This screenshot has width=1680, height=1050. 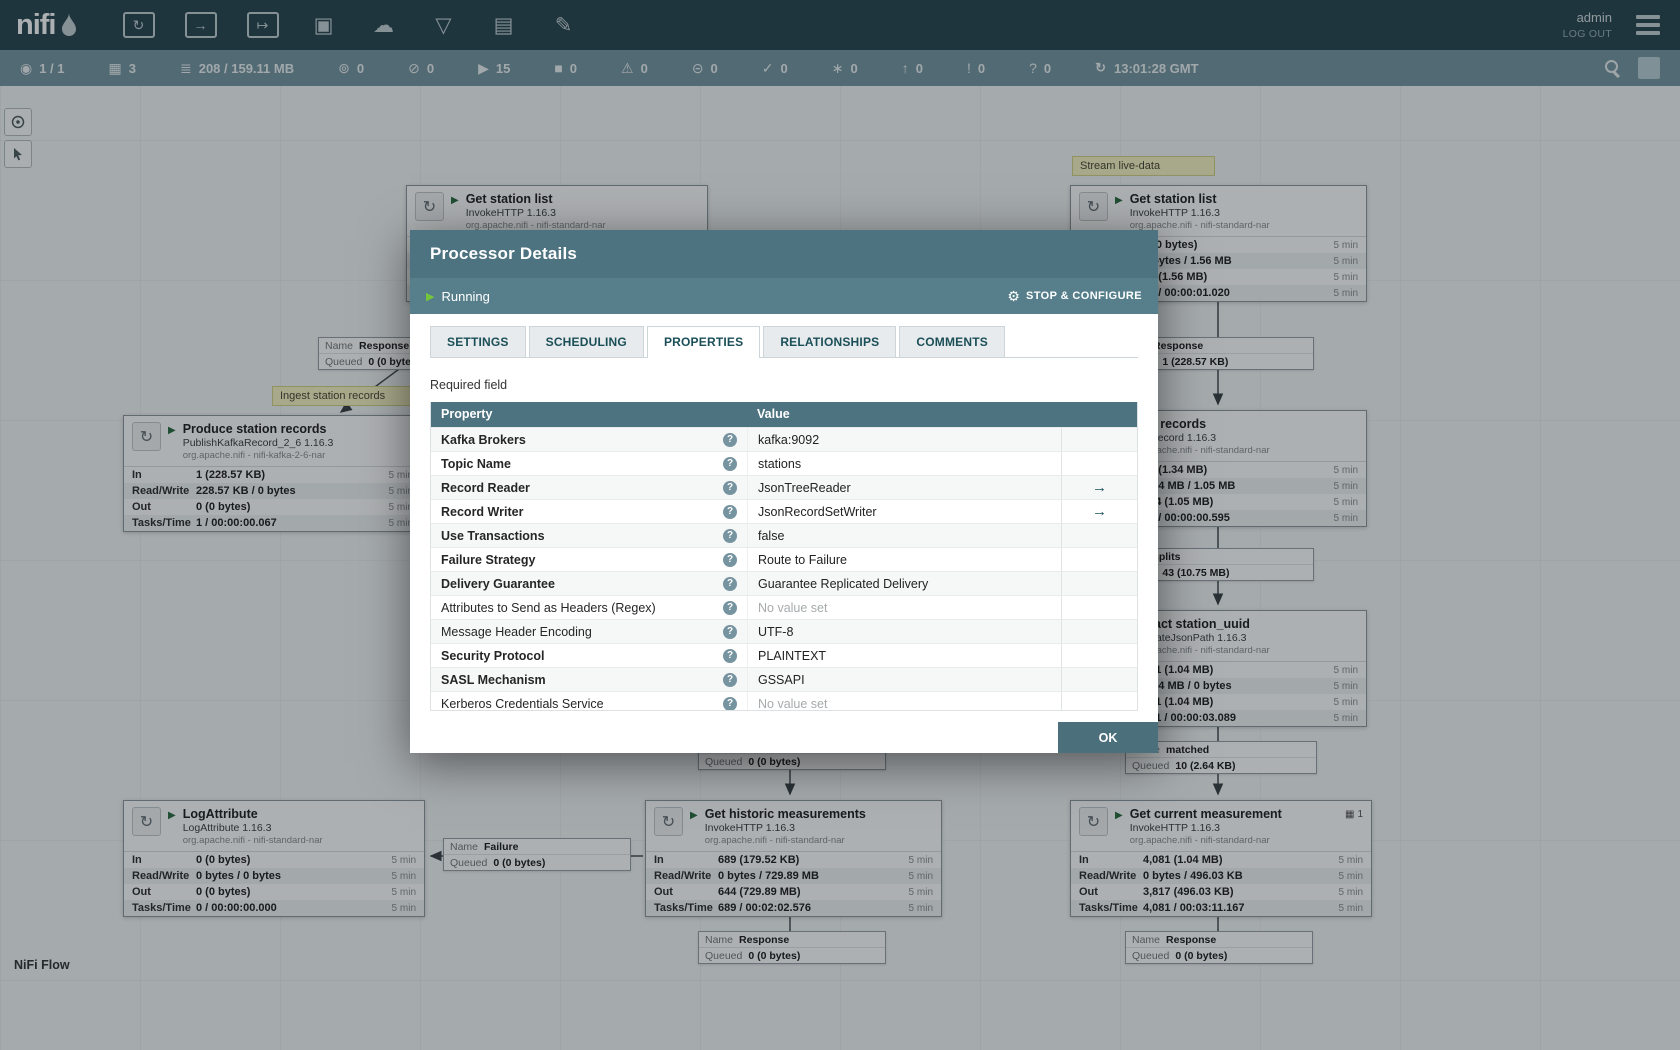 I want to click on property-value: GSSAPI, so click(x=781, y=679).